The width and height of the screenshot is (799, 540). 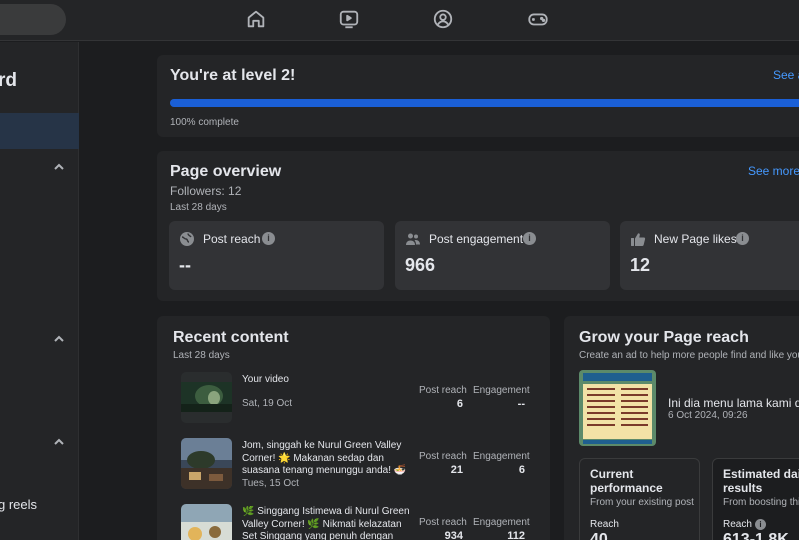 What do you see at coordinates (226, 171) in the screenshot?
I see `overview-title: Page overview` at bounding box center [226, 171].